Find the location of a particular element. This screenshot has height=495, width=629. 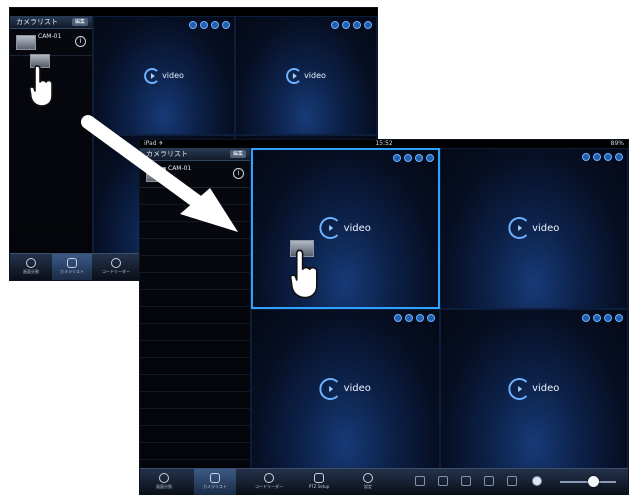

search-icon is located at coordinates (269, 478).